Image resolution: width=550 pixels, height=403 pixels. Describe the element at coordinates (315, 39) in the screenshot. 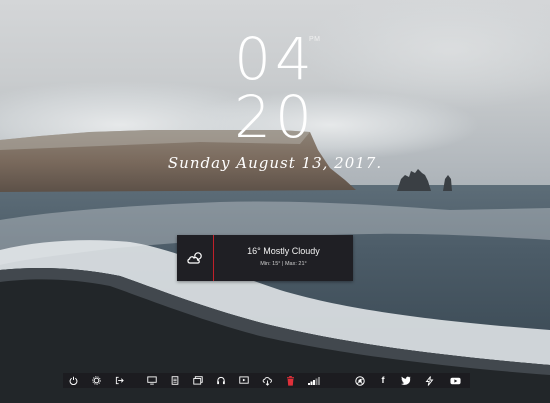

I see `clock-ampm: PM` at that location.